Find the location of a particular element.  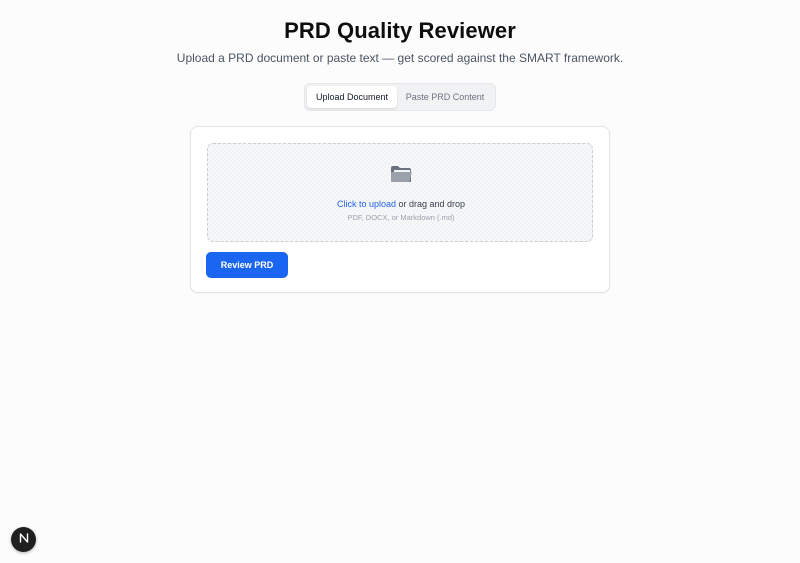

review-prd-button: Review PRD is located at coordinates (247, 265).